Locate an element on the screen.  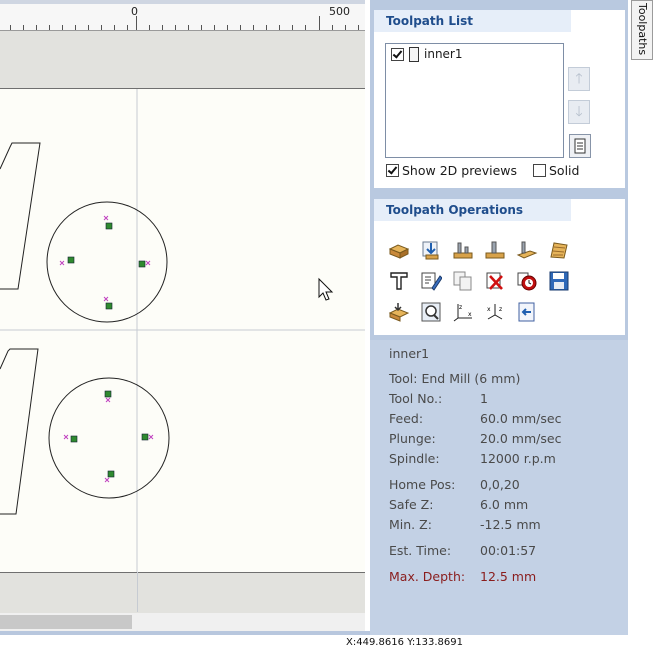
material-edge-bottom is located at coordinates (182, 592).